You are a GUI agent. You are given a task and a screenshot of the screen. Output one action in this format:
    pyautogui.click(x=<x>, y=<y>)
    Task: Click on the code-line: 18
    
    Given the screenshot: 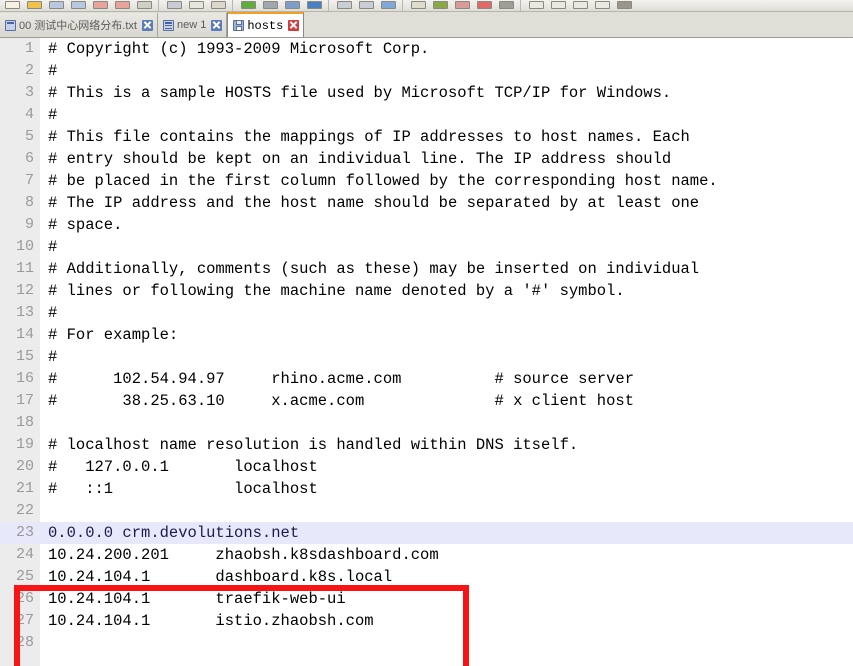 What is the action you would take?
    pyautogui.click(x=426, y=423)
    